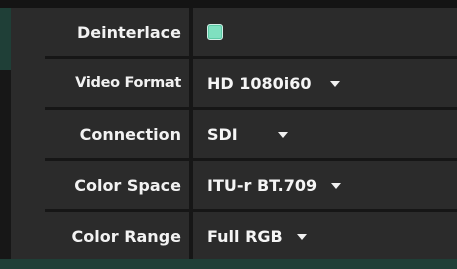 The image size is (457, 269). Describe the element at coordinates (259, 83) in the screenshot. I see `video-format-value: HD 1080i60` at that location.